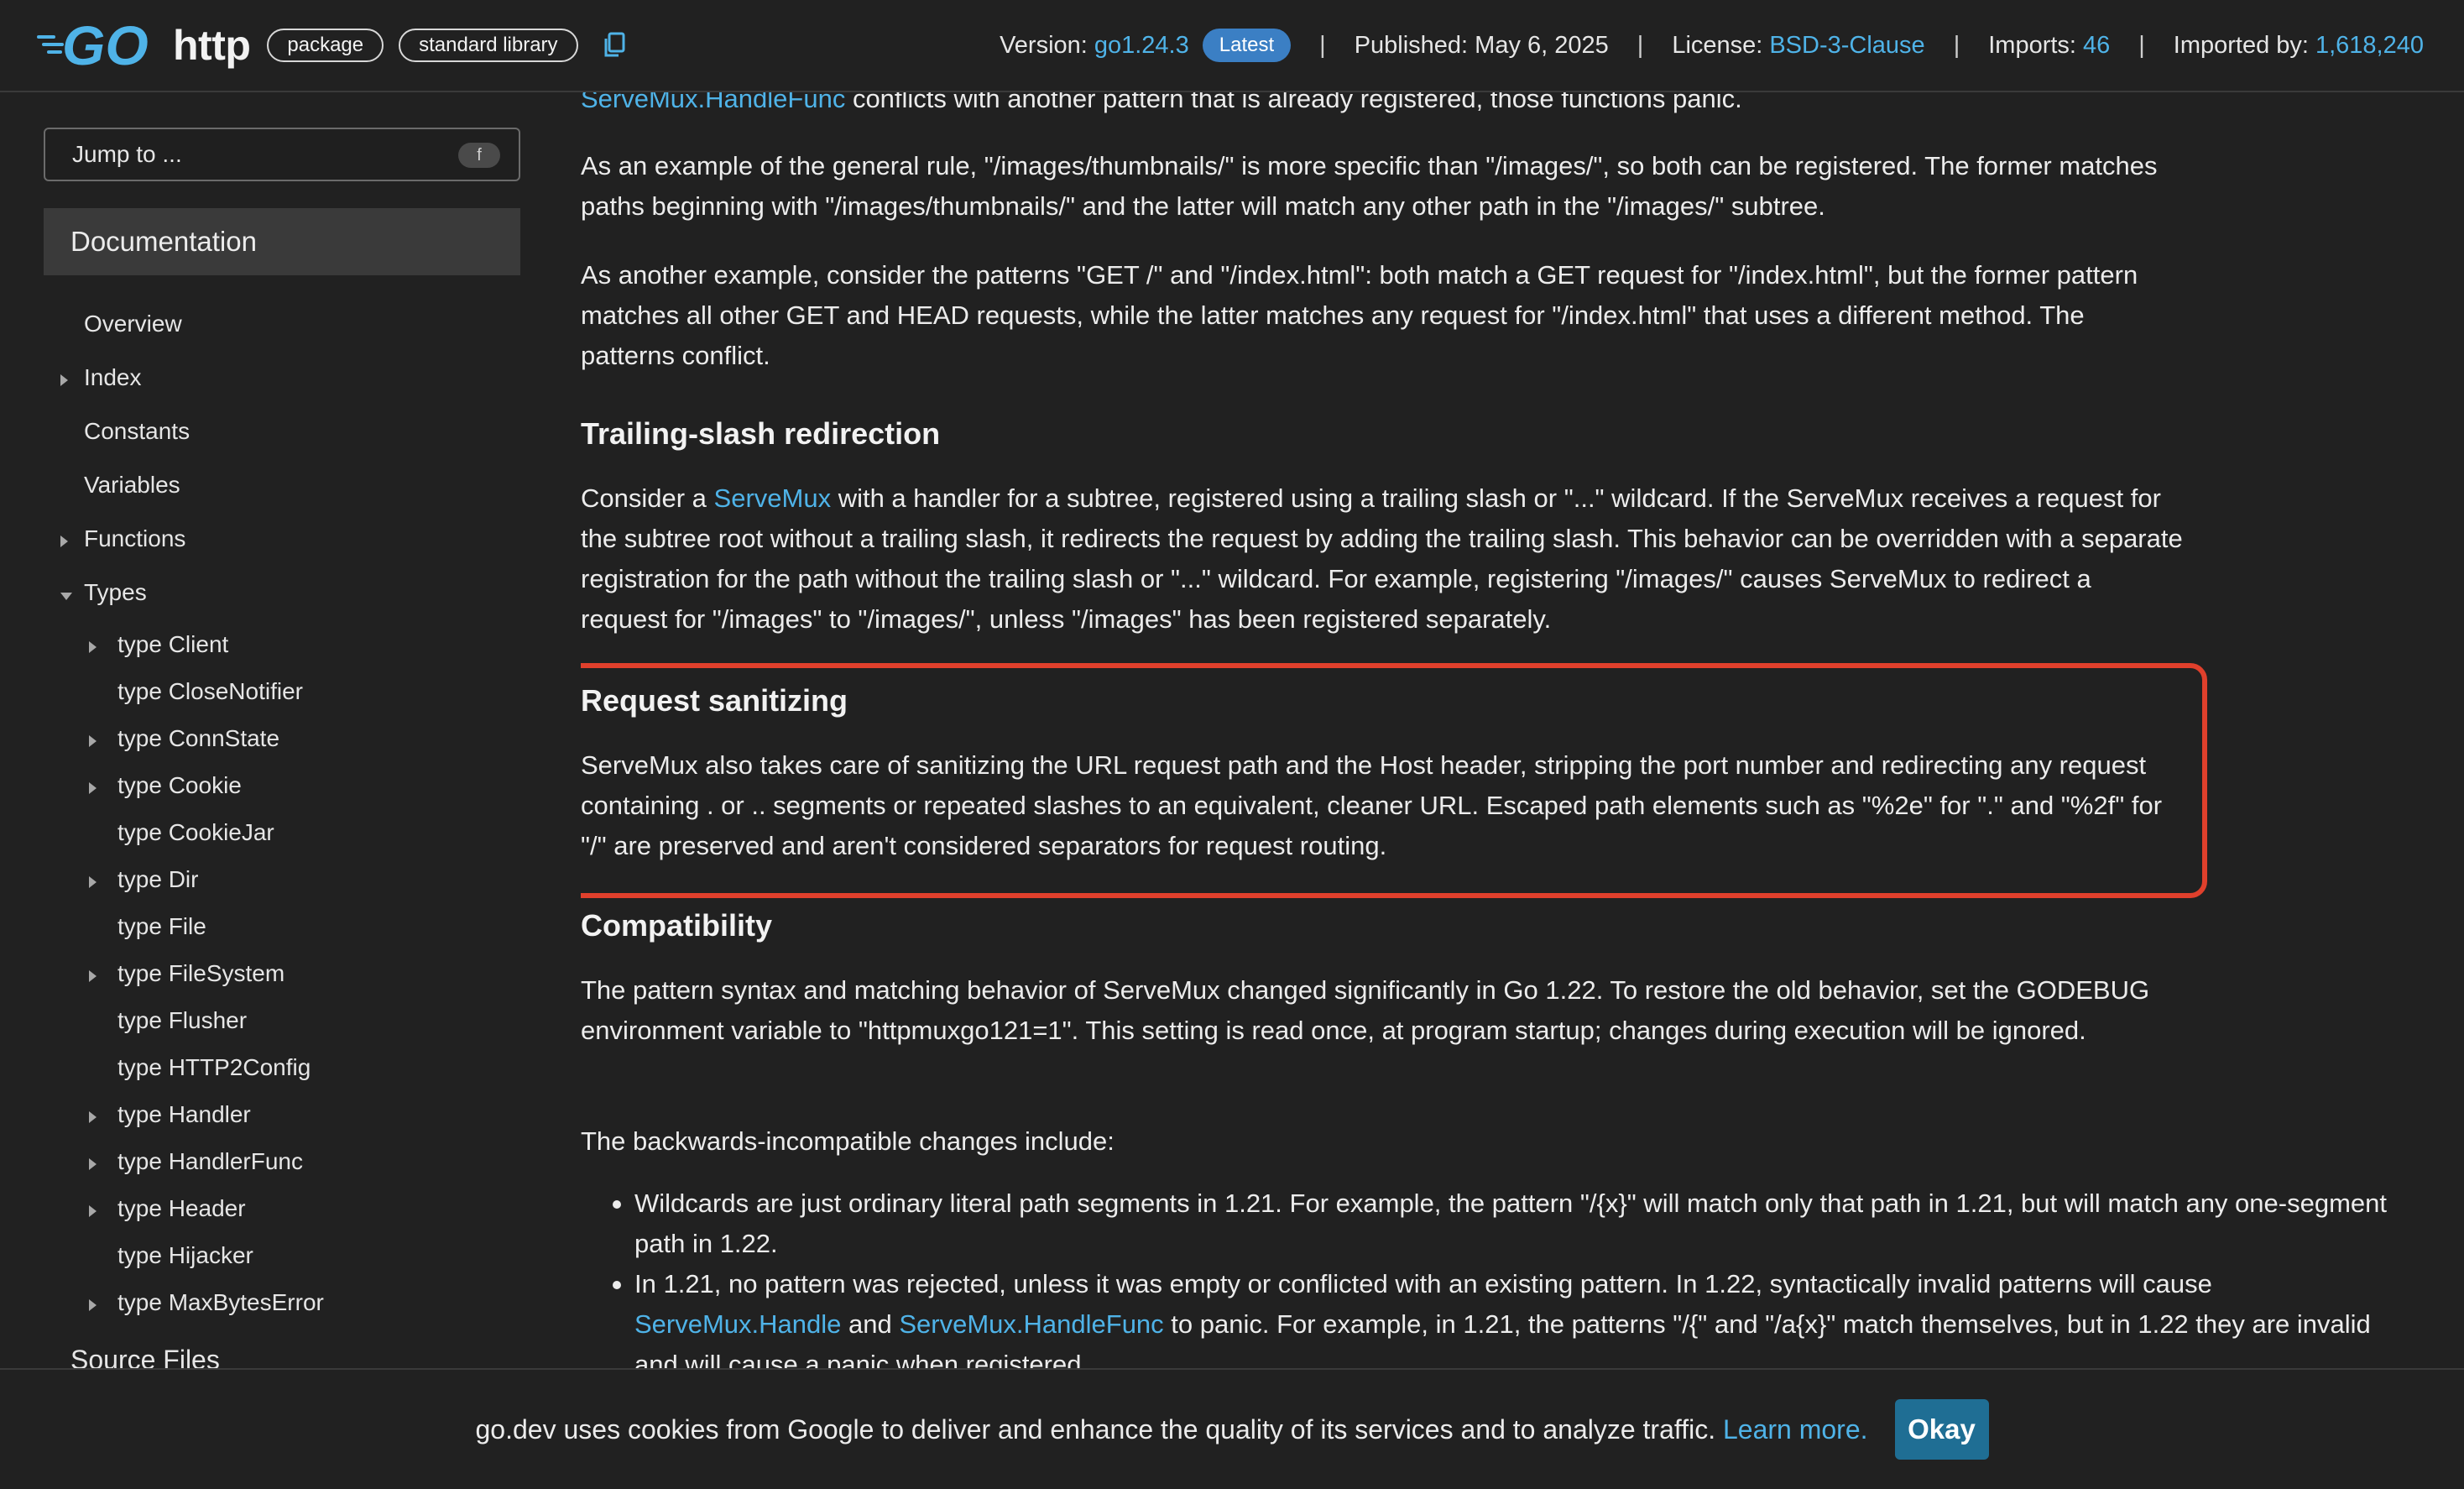 This screenshot has width=2464, height=1489. I want to click on sidebar-item-label: Types, so click(115, 592).